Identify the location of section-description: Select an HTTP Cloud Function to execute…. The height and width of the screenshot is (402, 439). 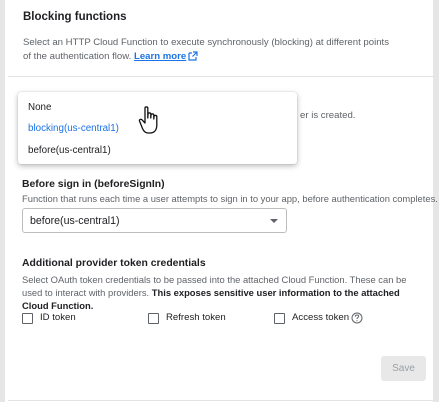
(208, 50).